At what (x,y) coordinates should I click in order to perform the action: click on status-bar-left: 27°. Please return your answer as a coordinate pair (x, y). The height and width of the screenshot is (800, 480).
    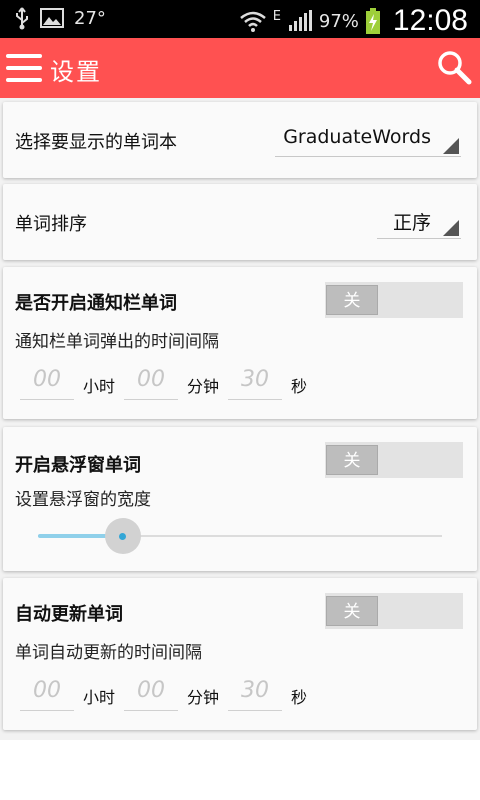
    Looking at the image, I should click on (60, 18).